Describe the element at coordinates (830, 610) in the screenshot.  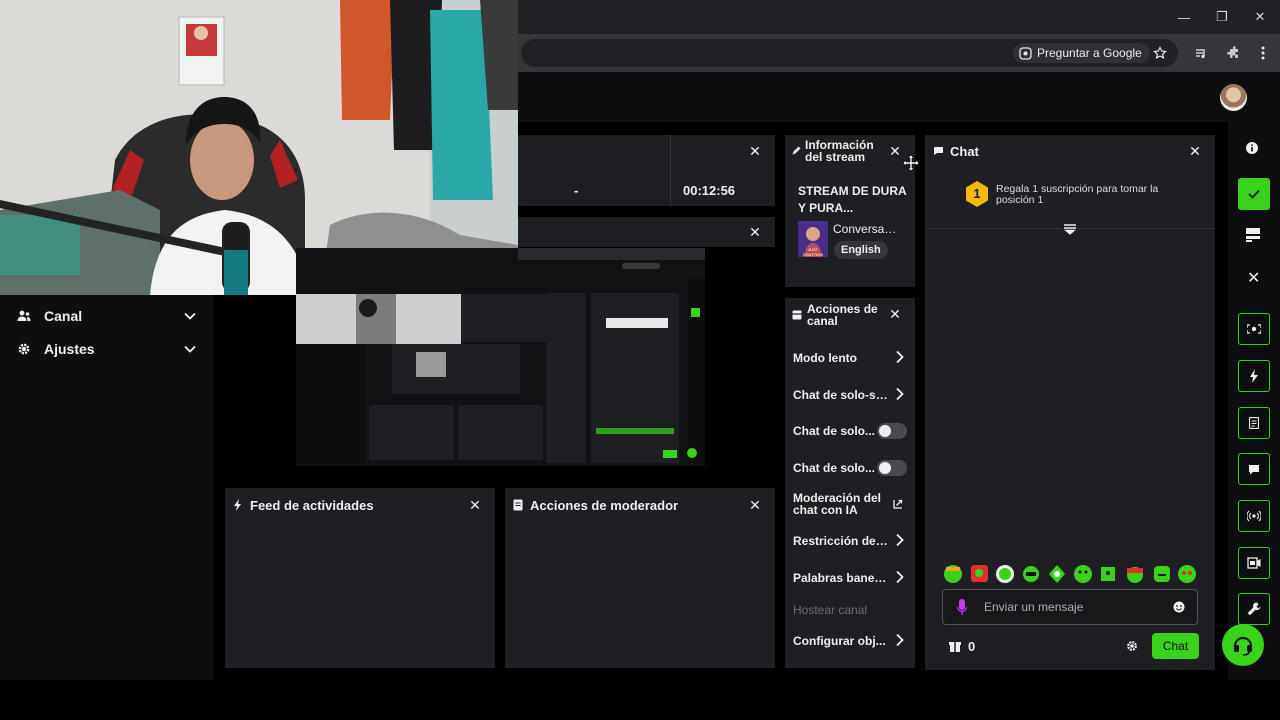
I see `action-label: Hostear canal` at that location.